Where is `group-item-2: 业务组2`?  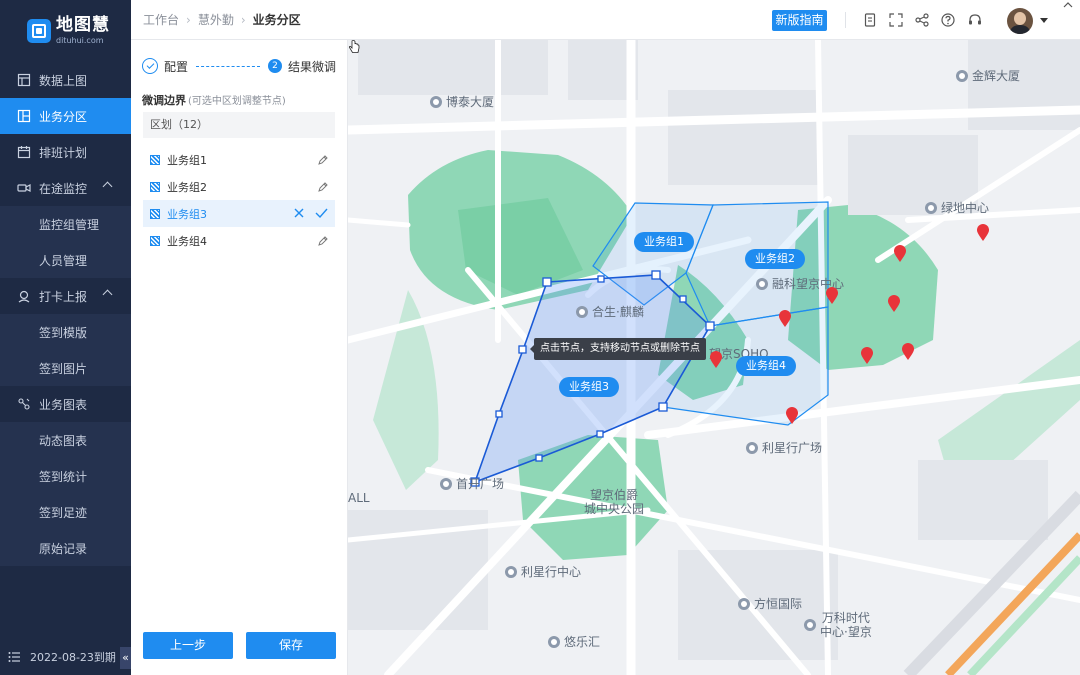
group-item-2: 业务组2 is located at coordinates (239, 186).